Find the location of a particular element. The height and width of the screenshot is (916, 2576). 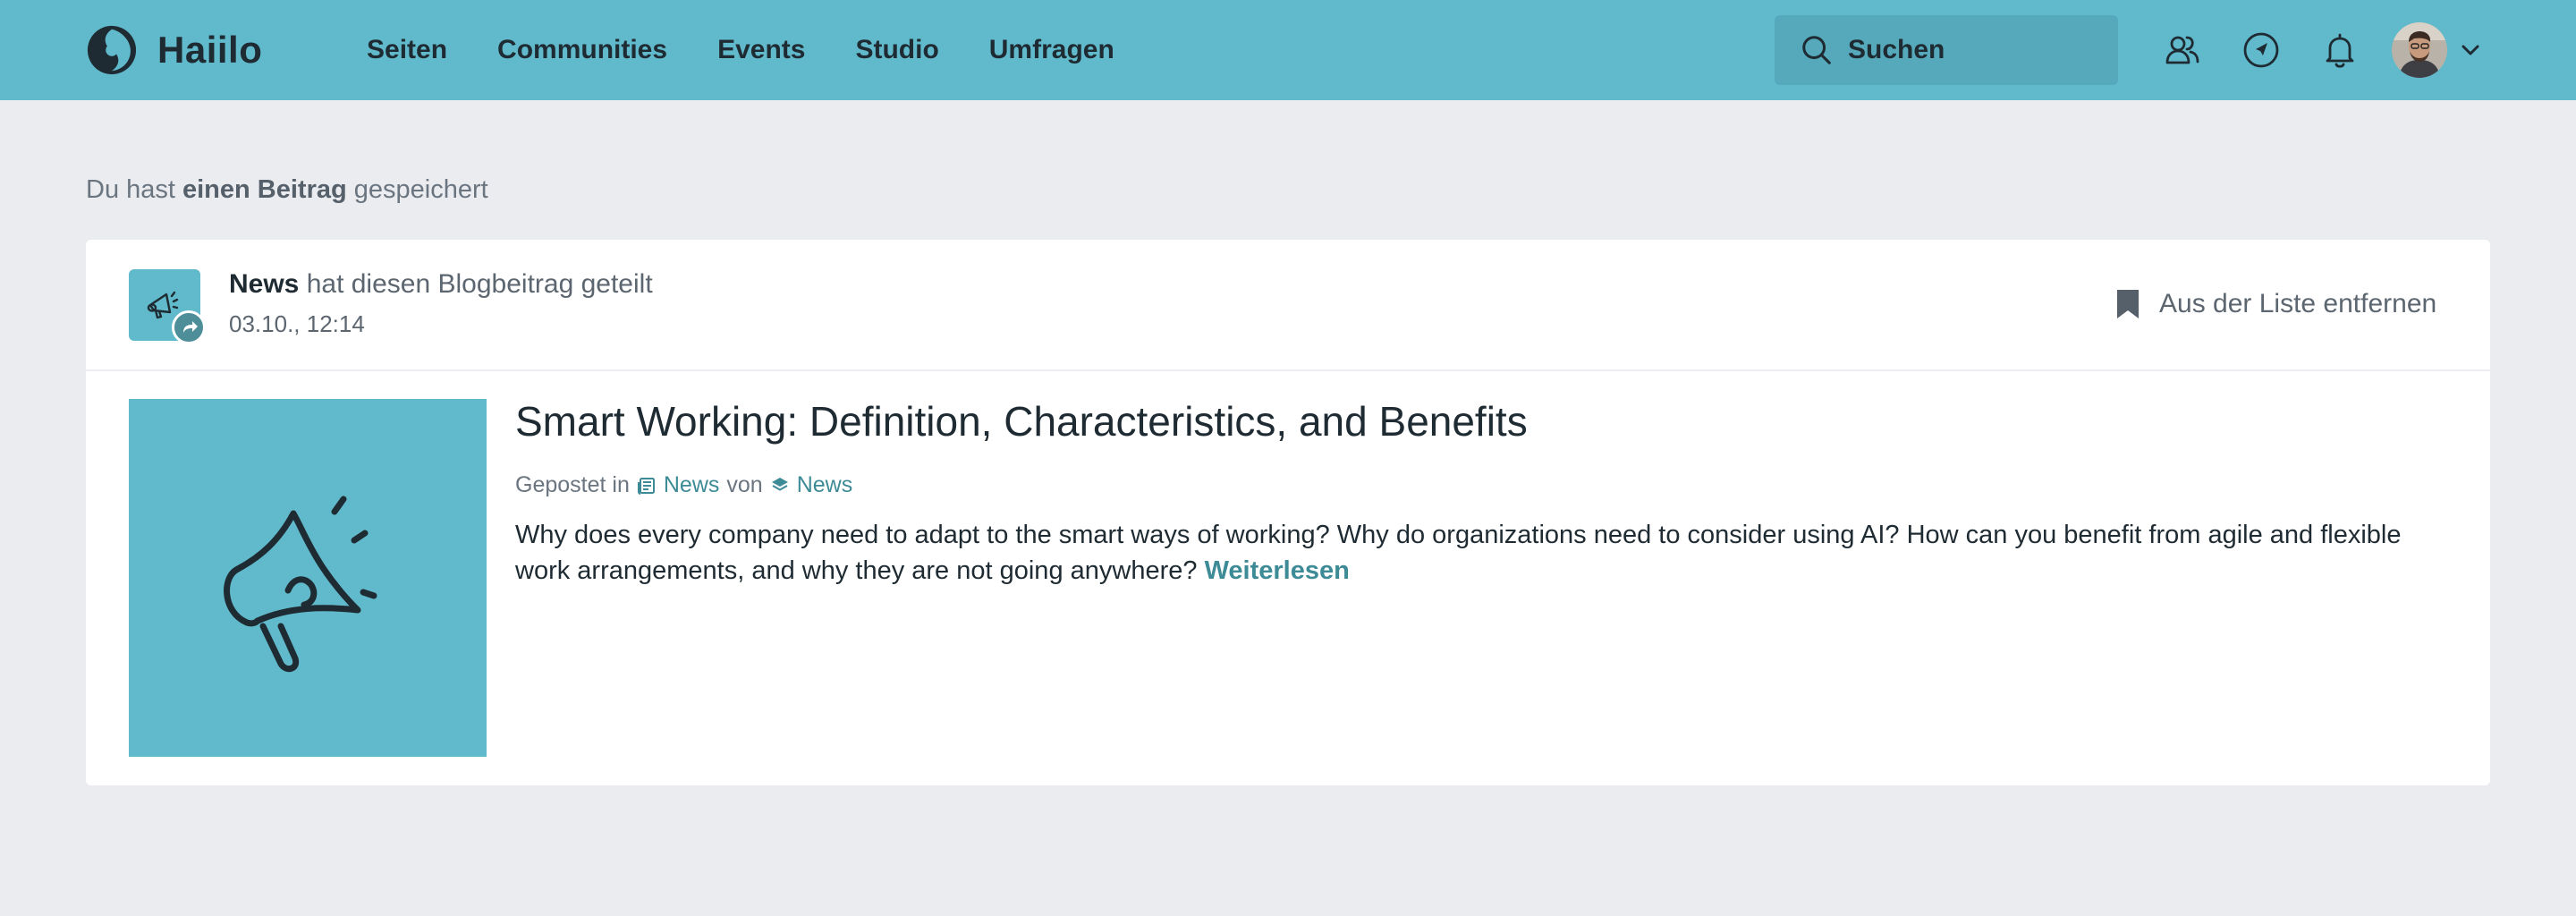

search-input is located at coordinates (1982, 50).